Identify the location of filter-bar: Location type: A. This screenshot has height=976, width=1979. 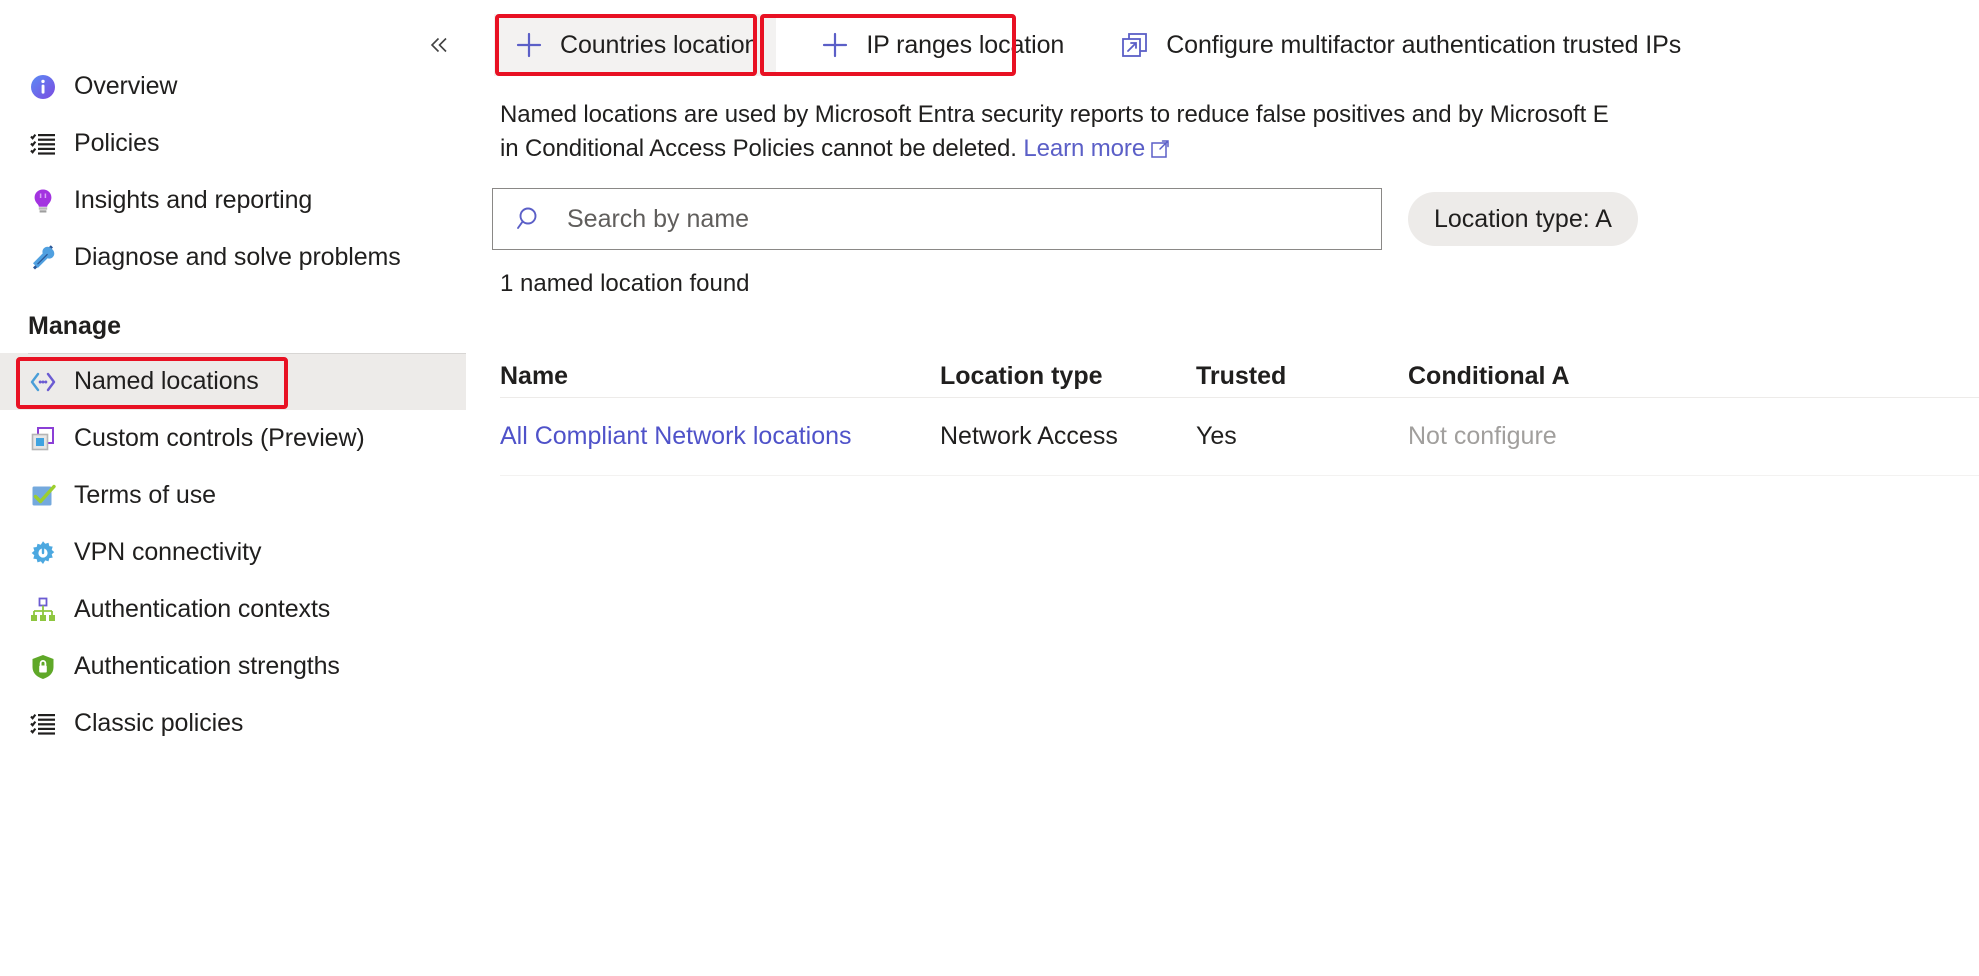
(1065, 219).